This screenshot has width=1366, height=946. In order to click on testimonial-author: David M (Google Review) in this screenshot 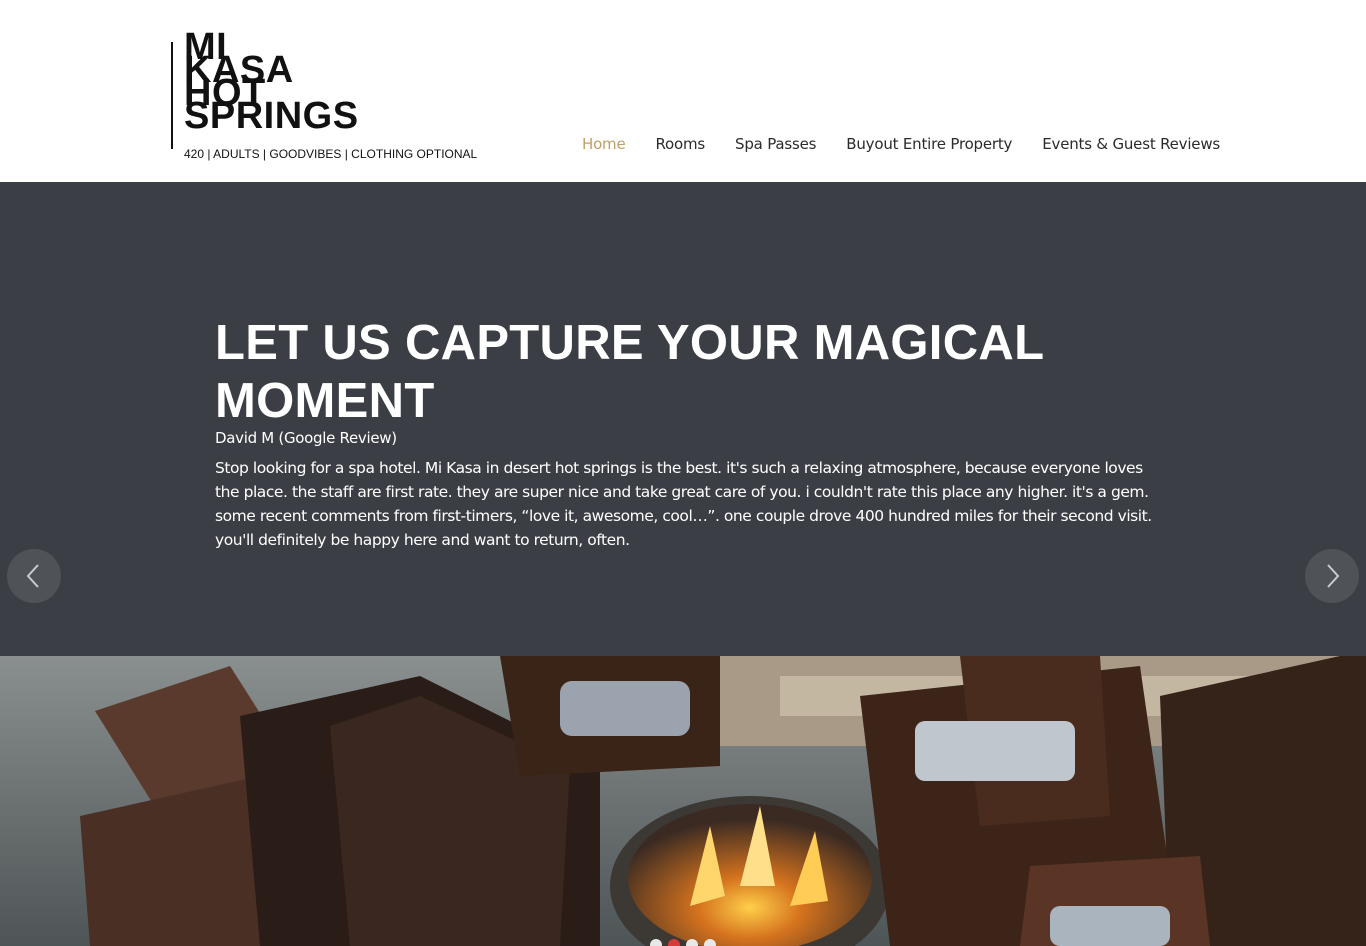, I will do `click(306, 438)`.